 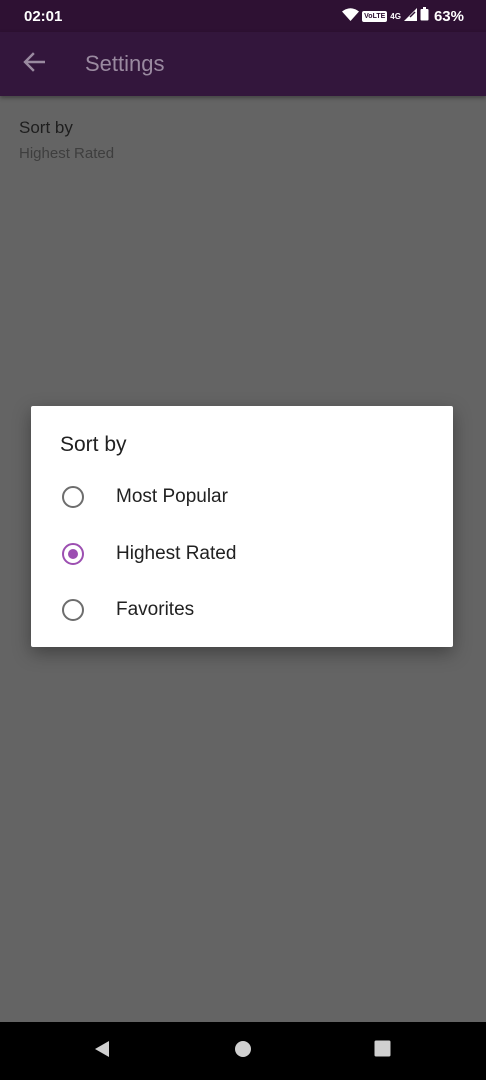 I want to click on option-favorites: Favorites, so click(x=242, y=610).